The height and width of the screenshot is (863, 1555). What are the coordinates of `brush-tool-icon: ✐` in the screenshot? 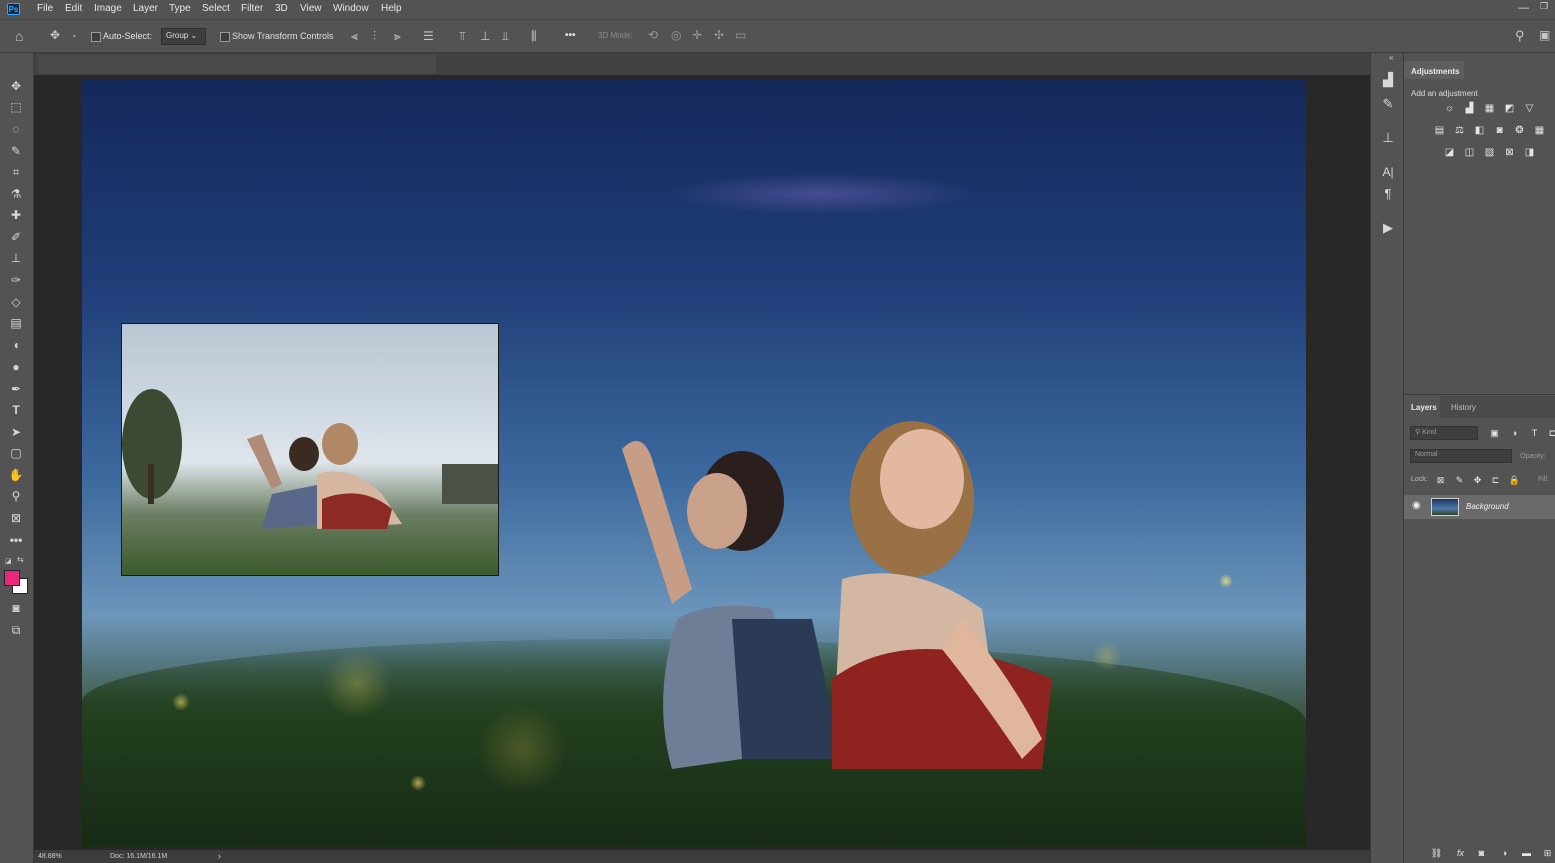 It's located at (16, 237).